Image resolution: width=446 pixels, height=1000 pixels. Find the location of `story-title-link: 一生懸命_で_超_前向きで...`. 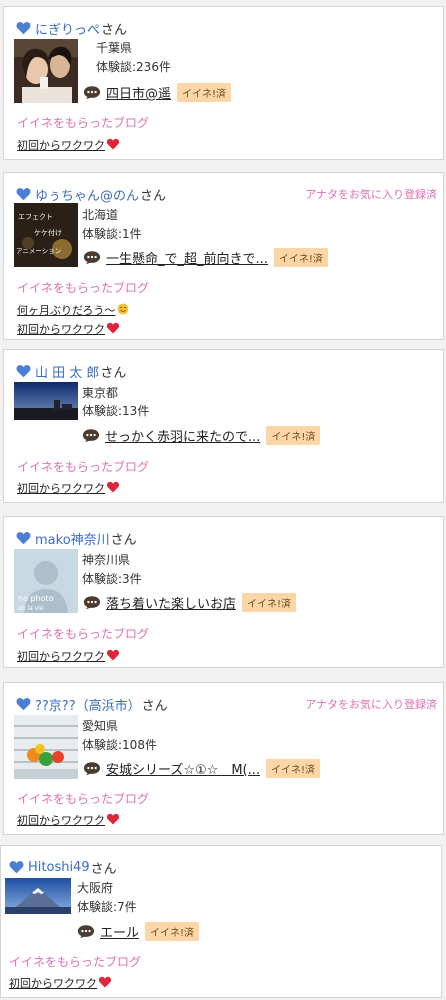

story-title-link: 一生懸命_で_超_前向きで... is located at coordinates (187, 257).